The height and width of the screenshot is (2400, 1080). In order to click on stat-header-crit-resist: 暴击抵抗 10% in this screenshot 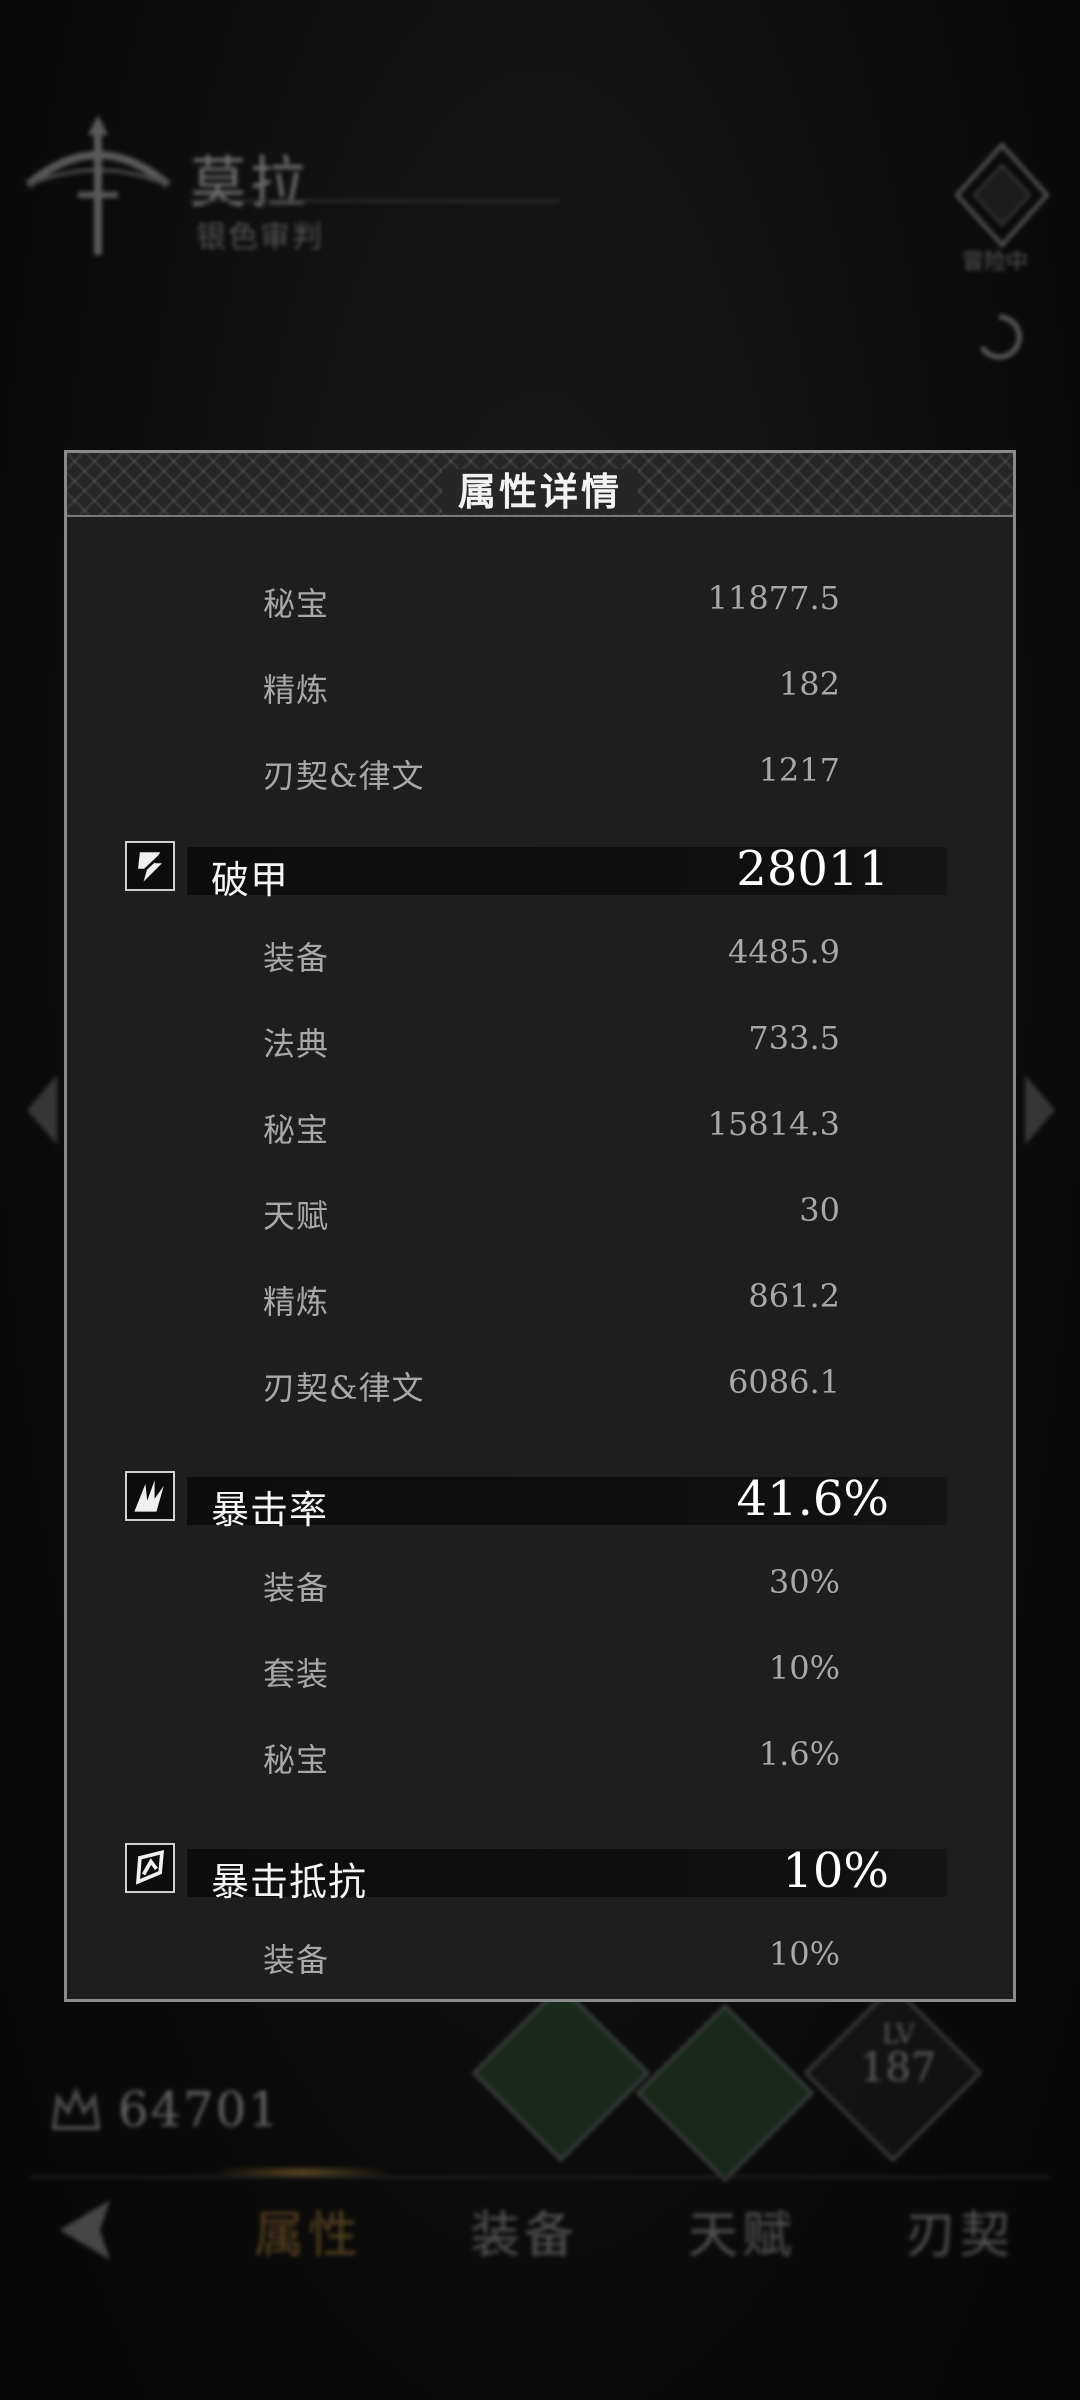, I will do `click(540, 1870)`.